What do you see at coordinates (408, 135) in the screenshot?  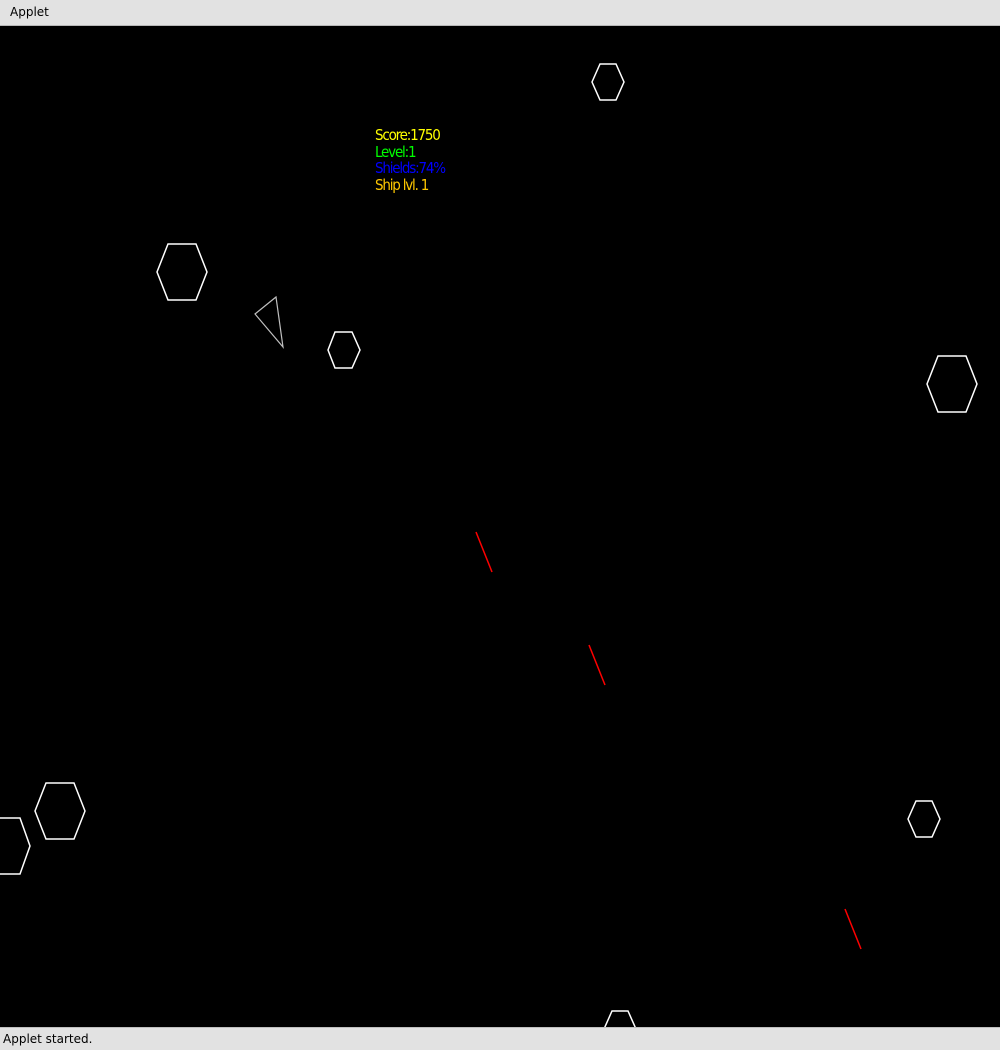 I see `score-text: Score:1750` at bounding box center [408, 135].